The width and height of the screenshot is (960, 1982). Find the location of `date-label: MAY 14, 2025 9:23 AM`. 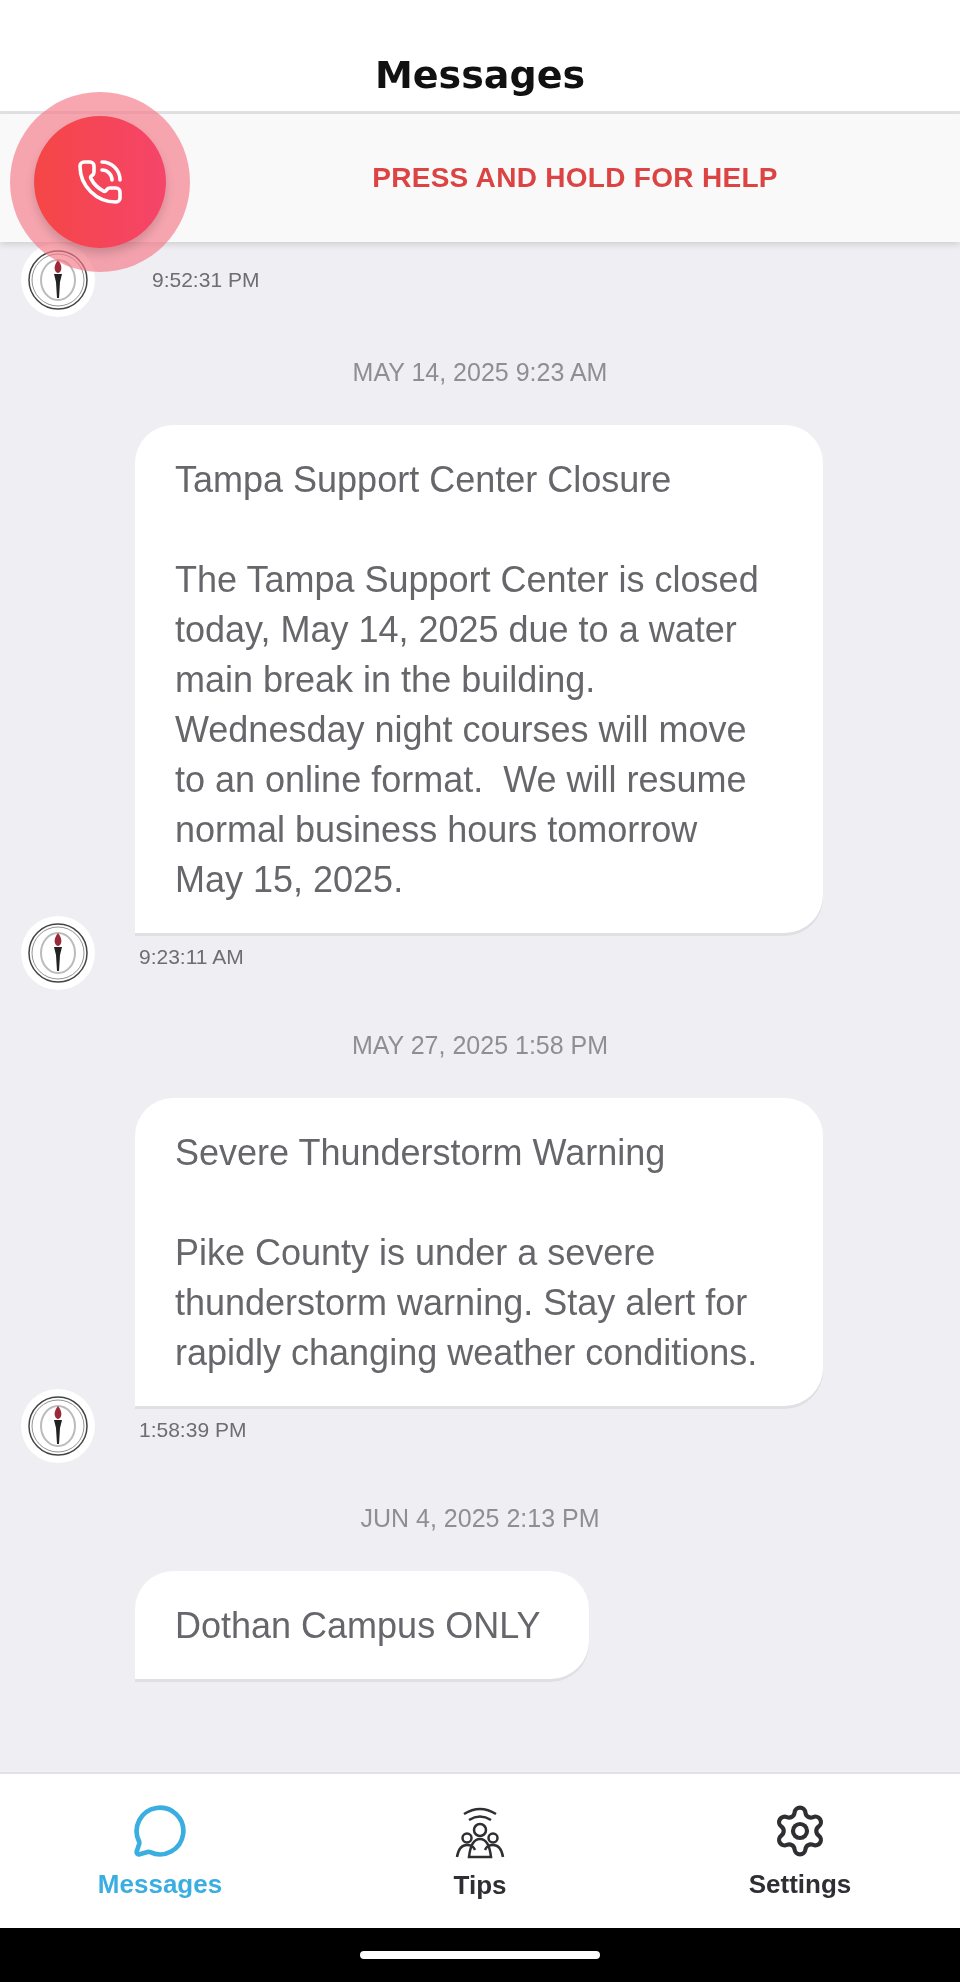

date-label: MAY 14, 2025 9:23 AM is located at coordinates (480, 372).